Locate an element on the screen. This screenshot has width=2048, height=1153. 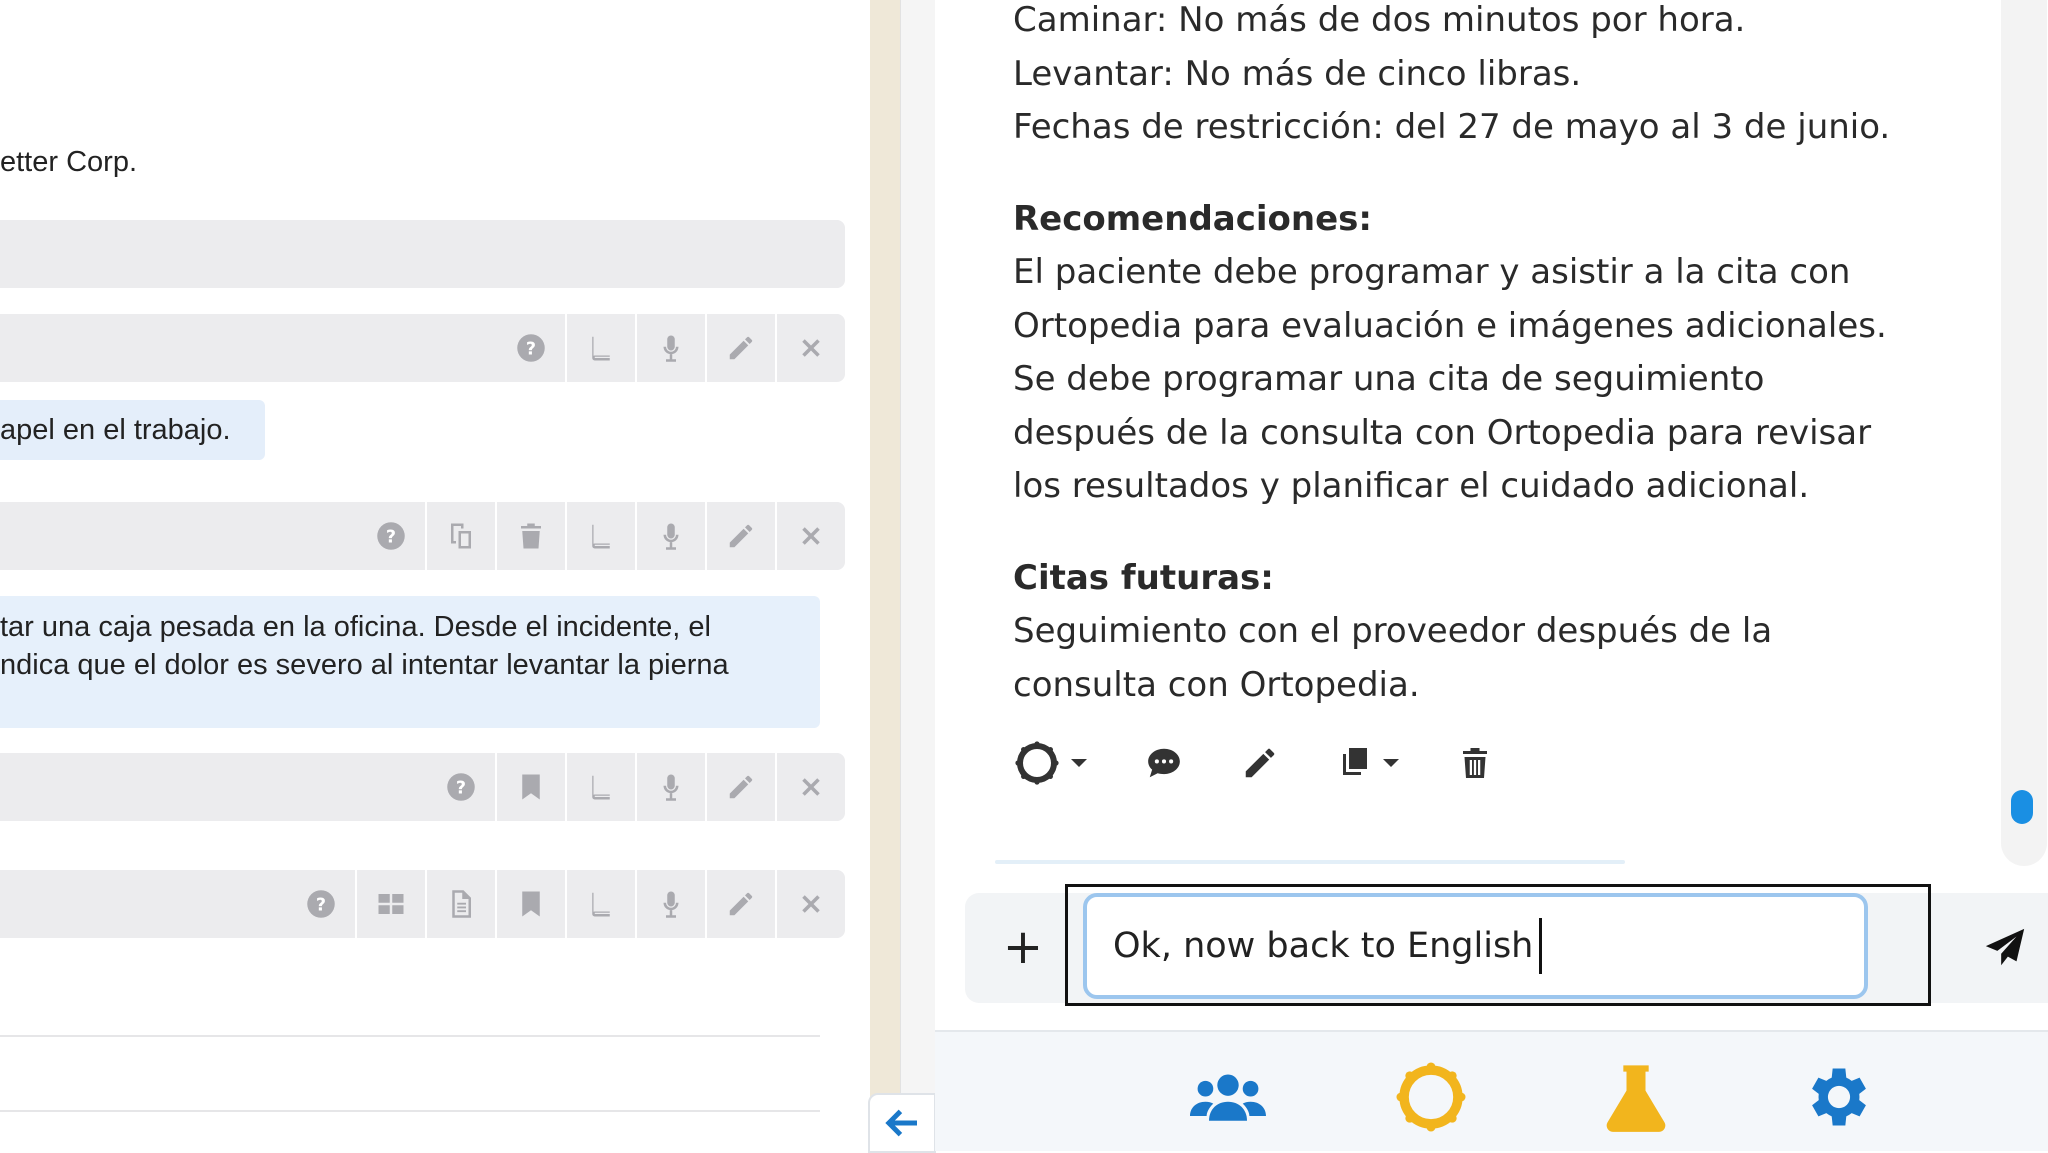
recommendations-heading: Recomendaciones: is located at coordinates (1192, 218).